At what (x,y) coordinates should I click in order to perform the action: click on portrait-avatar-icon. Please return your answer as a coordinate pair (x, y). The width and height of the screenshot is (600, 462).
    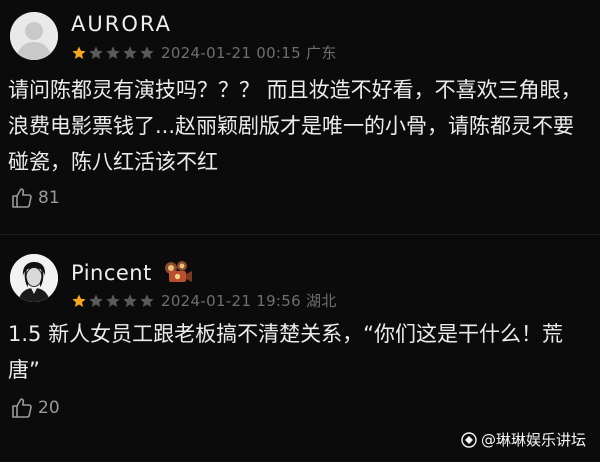
    Looking at the image, I should click on (34, 278).